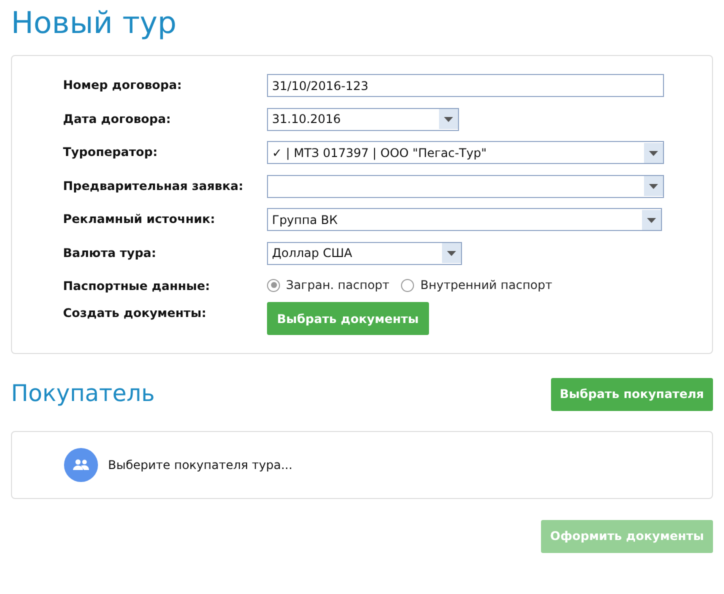 The width and height of the screenshot is (724, 594). What do you see at coordinates (465, 152) in the screenshot?
I see `dropdown-field: ✓ | МТЗ 017397 | ООО "Пегас-Тур"` at bounding box center [465, 152].